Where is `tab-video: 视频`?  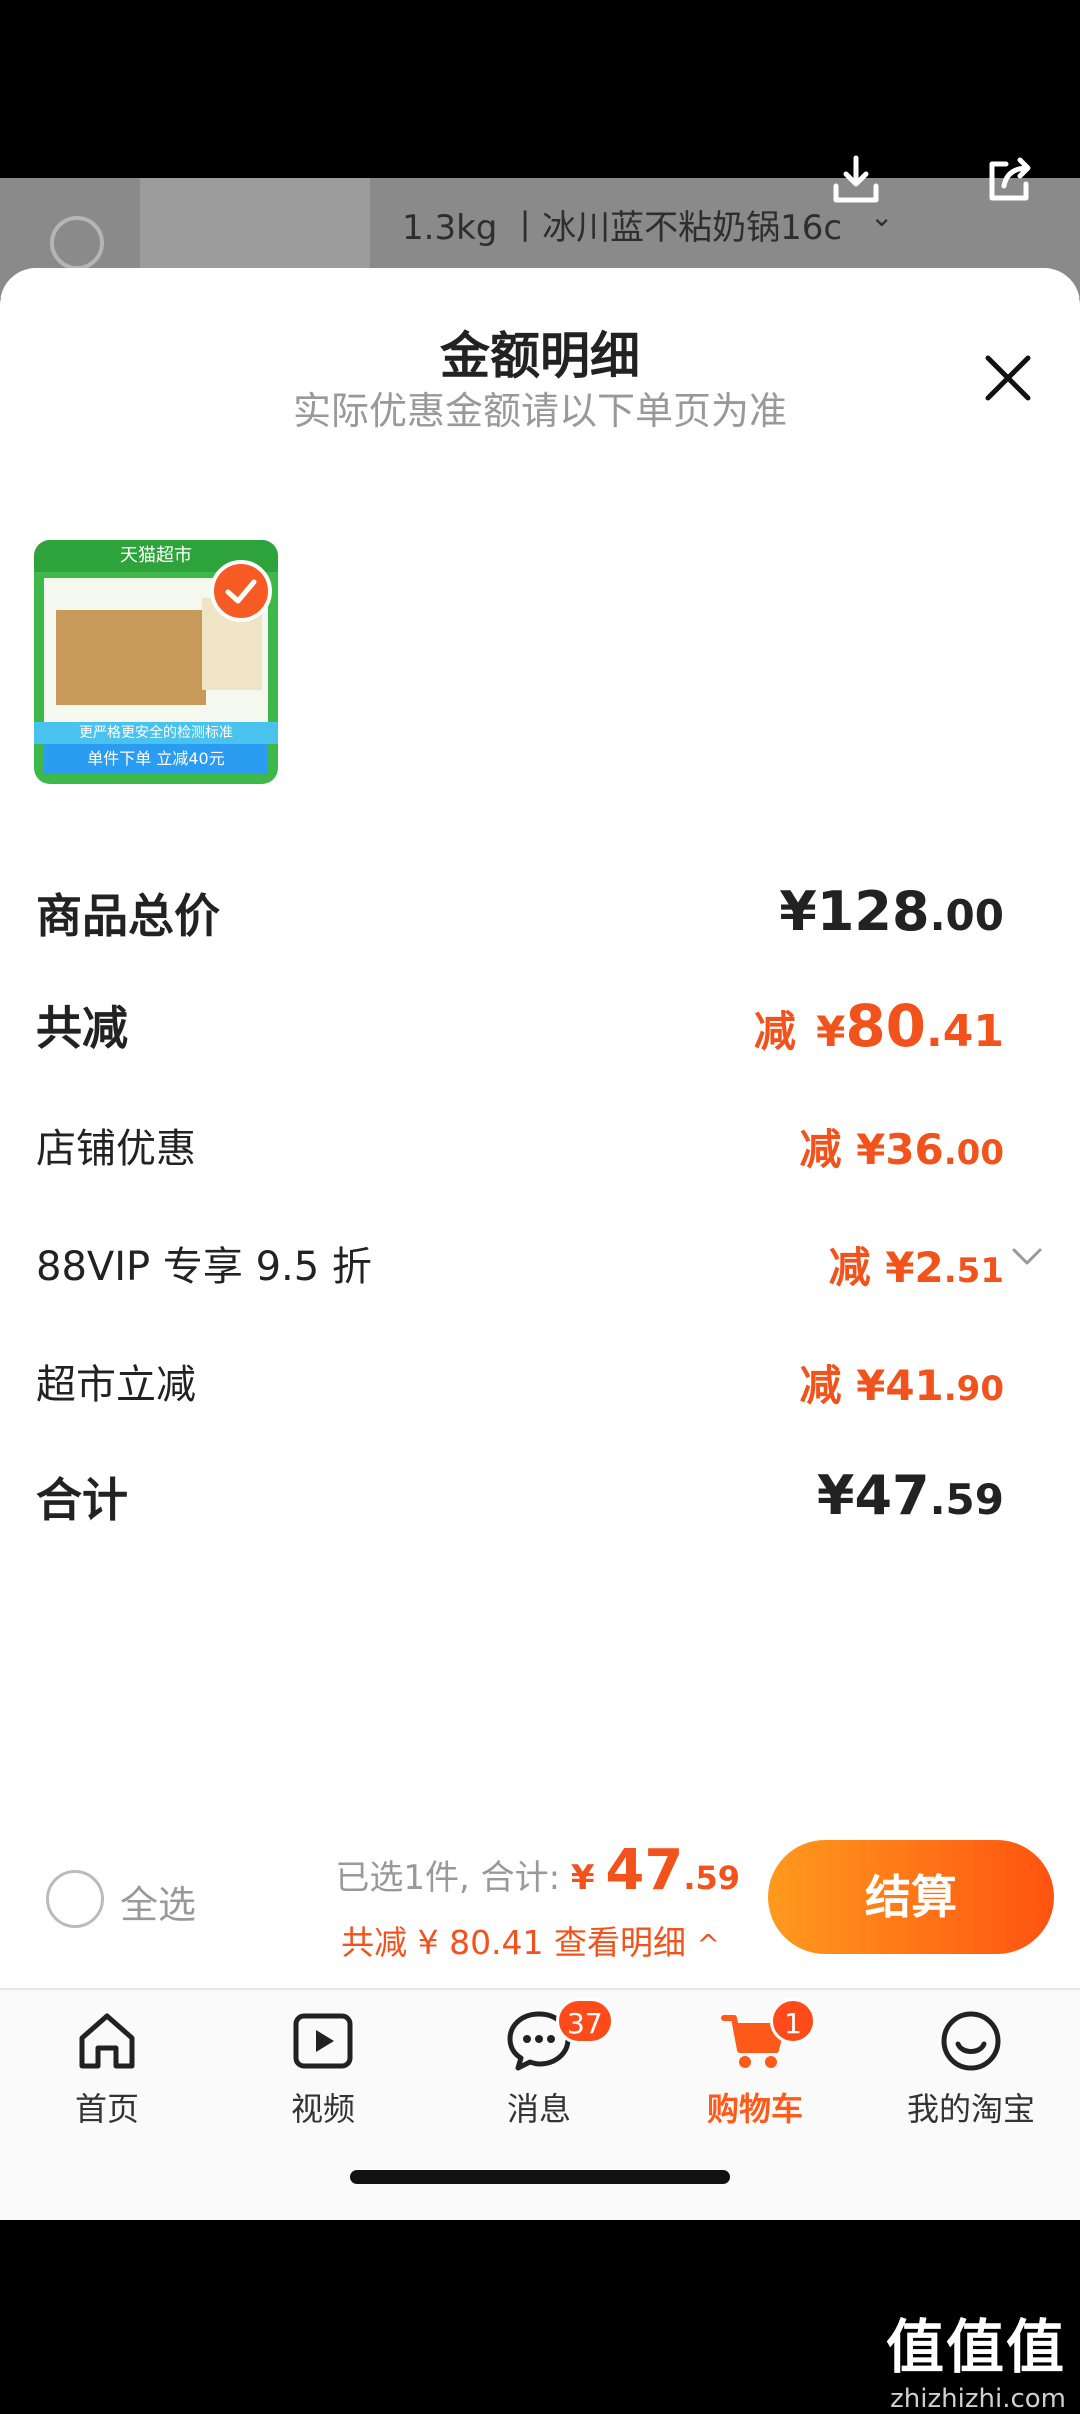
tab-video: 视频 is located at coordinates (323, 2067).